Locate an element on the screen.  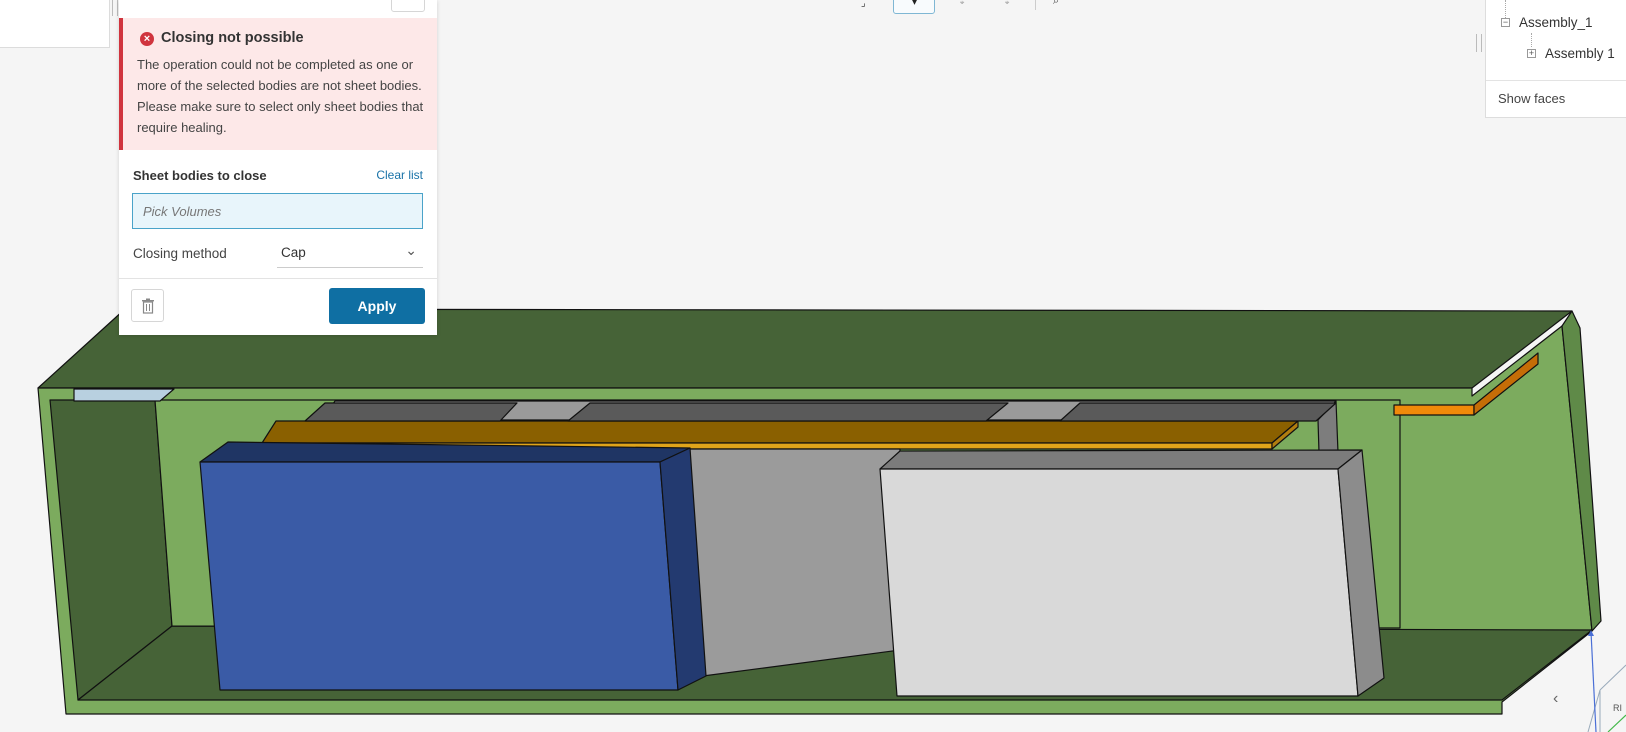
dialog-header-button is located at coordinates (408, 6).